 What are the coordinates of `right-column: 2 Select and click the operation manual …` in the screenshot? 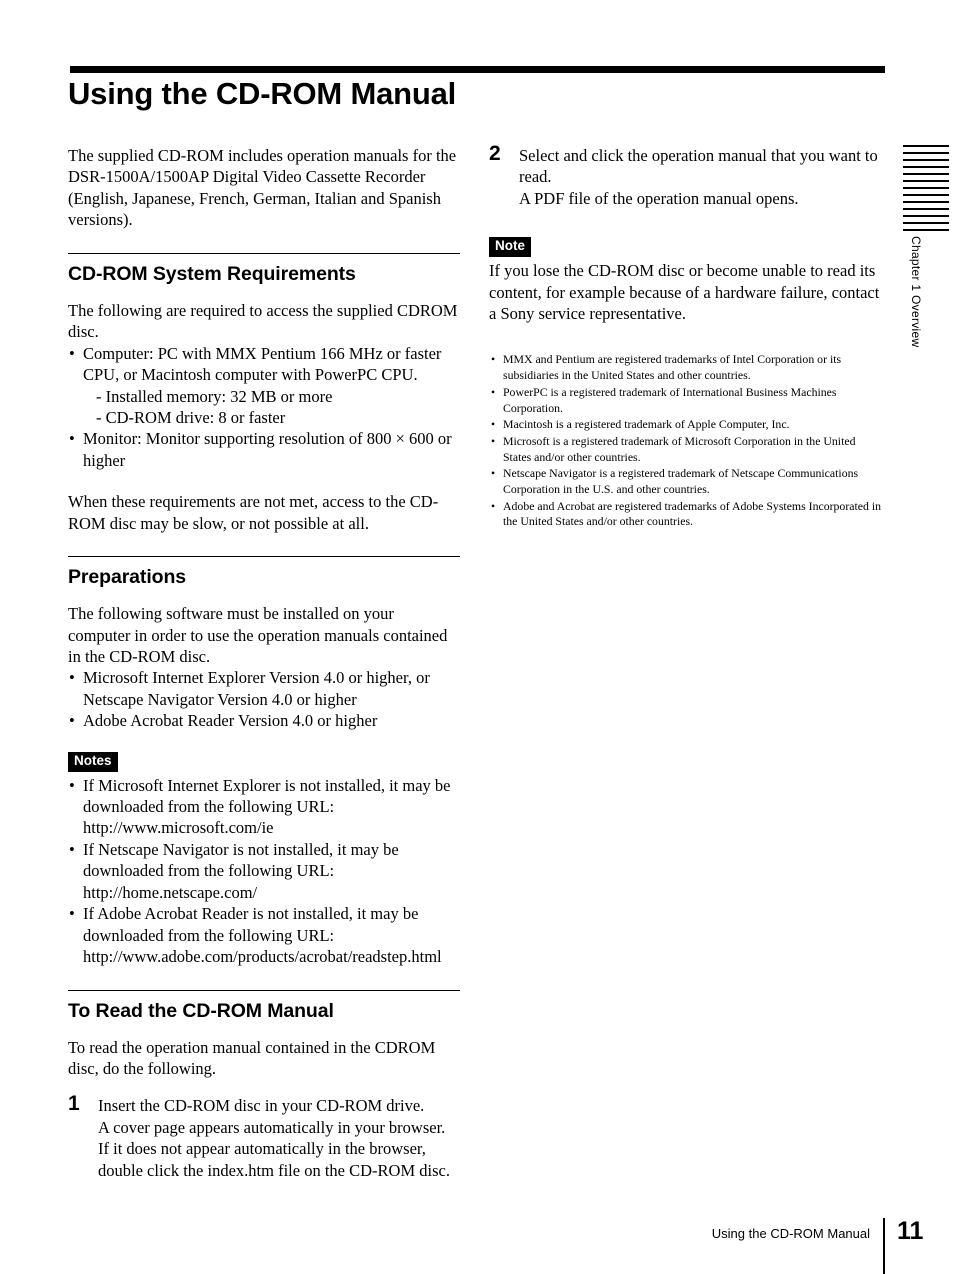 It's located at (686, 336).